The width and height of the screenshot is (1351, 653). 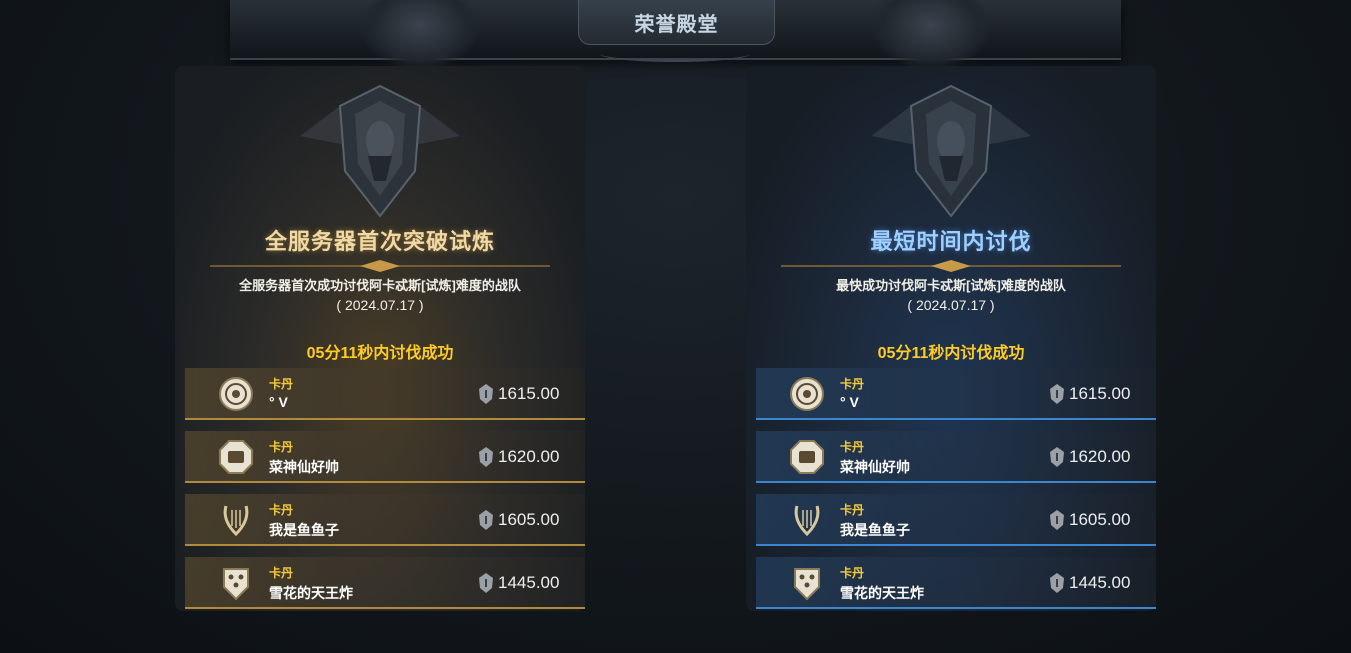 What do you see at coordinates (379, 241) in the screenshot?
I see `panel-heading: 全服务器首次突破试炼` at bounding box center [379, 241].